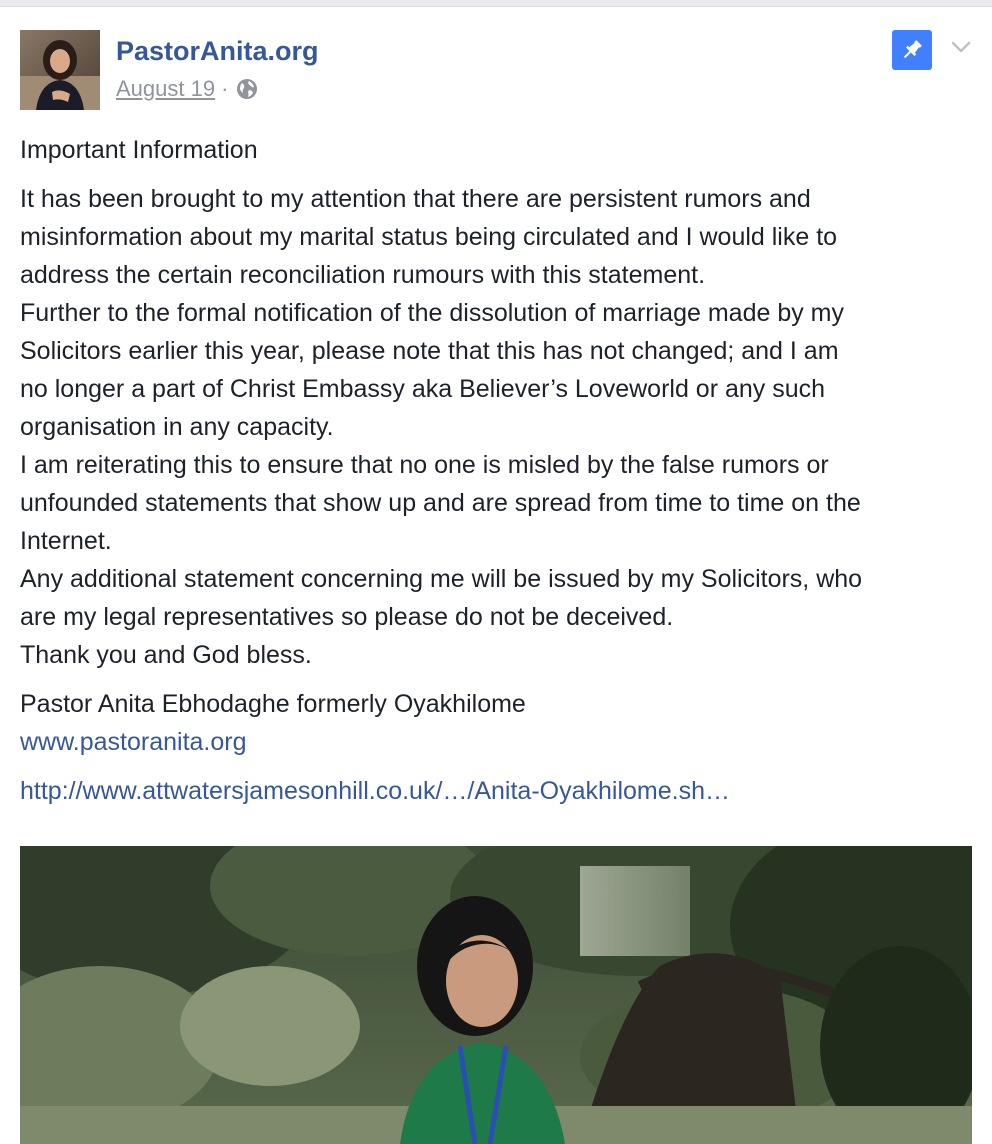  I want to click on chevron-down-icon, so click(961, 47).